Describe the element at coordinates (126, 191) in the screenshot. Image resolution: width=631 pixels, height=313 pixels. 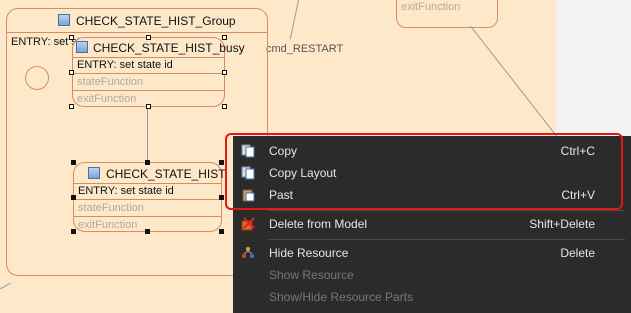
I see `state-hist-entry: ENTRY: set state id` at that location.